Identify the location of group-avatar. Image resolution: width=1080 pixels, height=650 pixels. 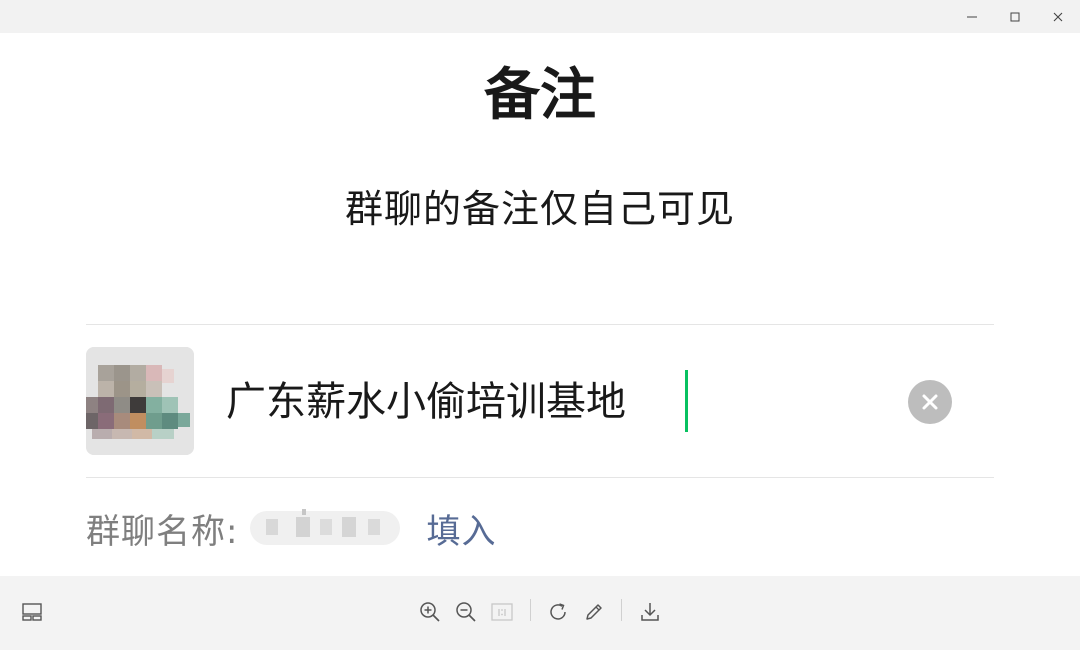
(140, 401).